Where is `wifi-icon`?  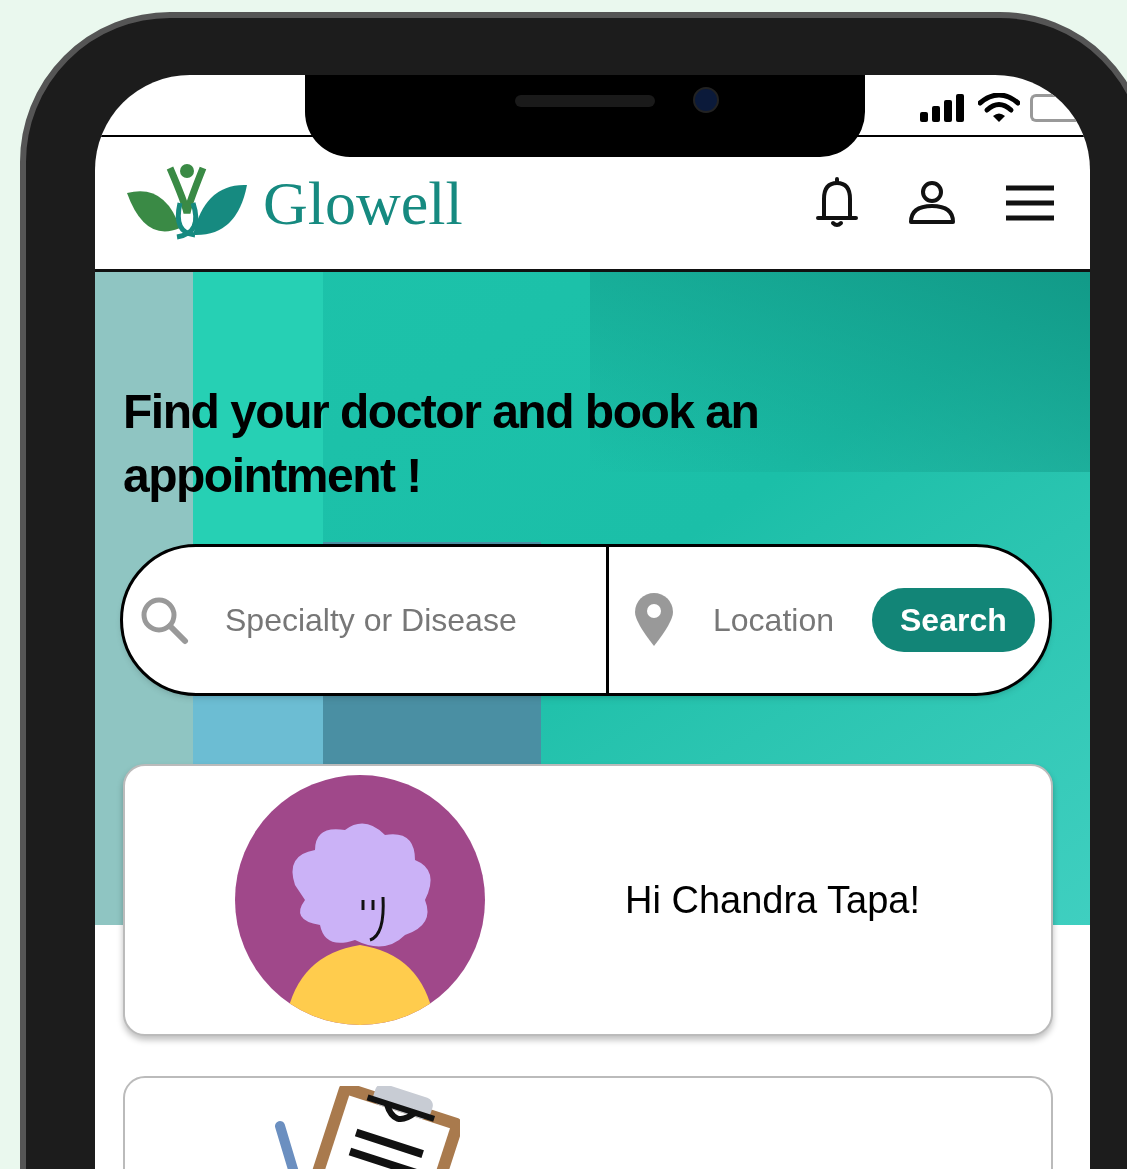 wifi-icon is located at coordinates (999, 108).